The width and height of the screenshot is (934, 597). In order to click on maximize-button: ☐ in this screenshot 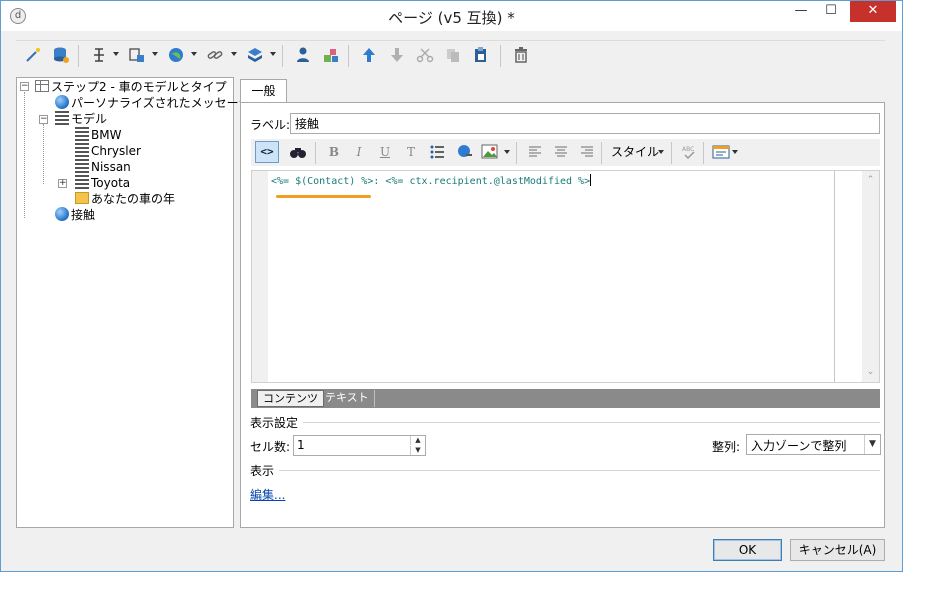, I will do `click(831, 11)`.